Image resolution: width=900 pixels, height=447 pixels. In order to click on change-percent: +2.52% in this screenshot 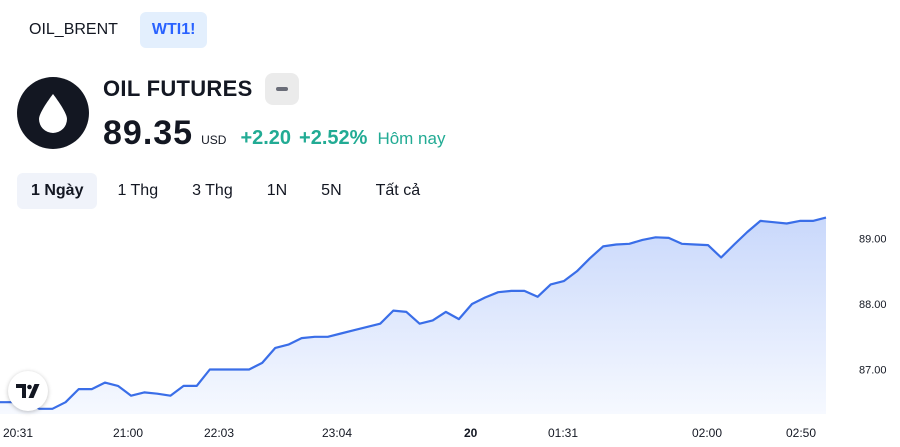, I will do `click(333, 138)`.